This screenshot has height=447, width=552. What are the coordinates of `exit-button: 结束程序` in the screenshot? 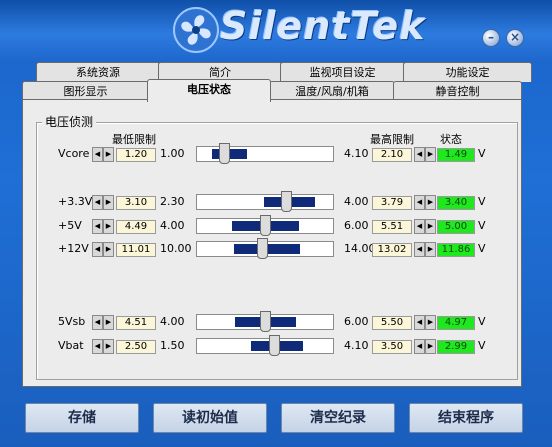 It's located at (466, 418).